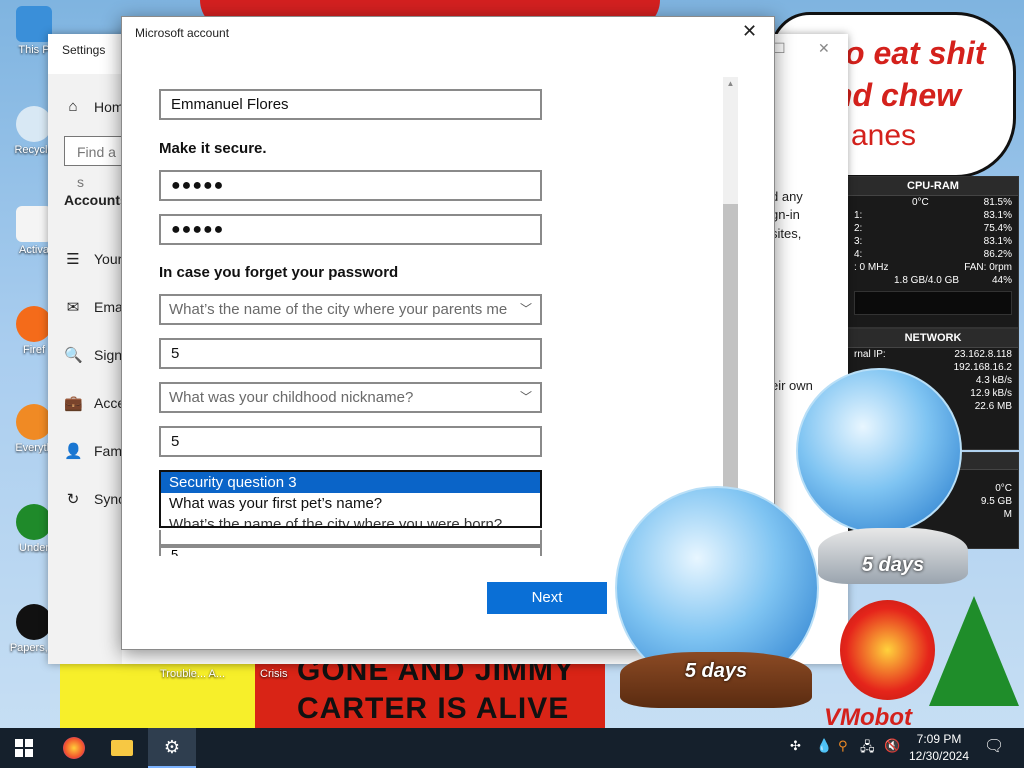 The height and width of the screenshot is (768, 1024). Describe the element at coordinates (34, 522) in the screenshot. I see `game-icon` at that location.